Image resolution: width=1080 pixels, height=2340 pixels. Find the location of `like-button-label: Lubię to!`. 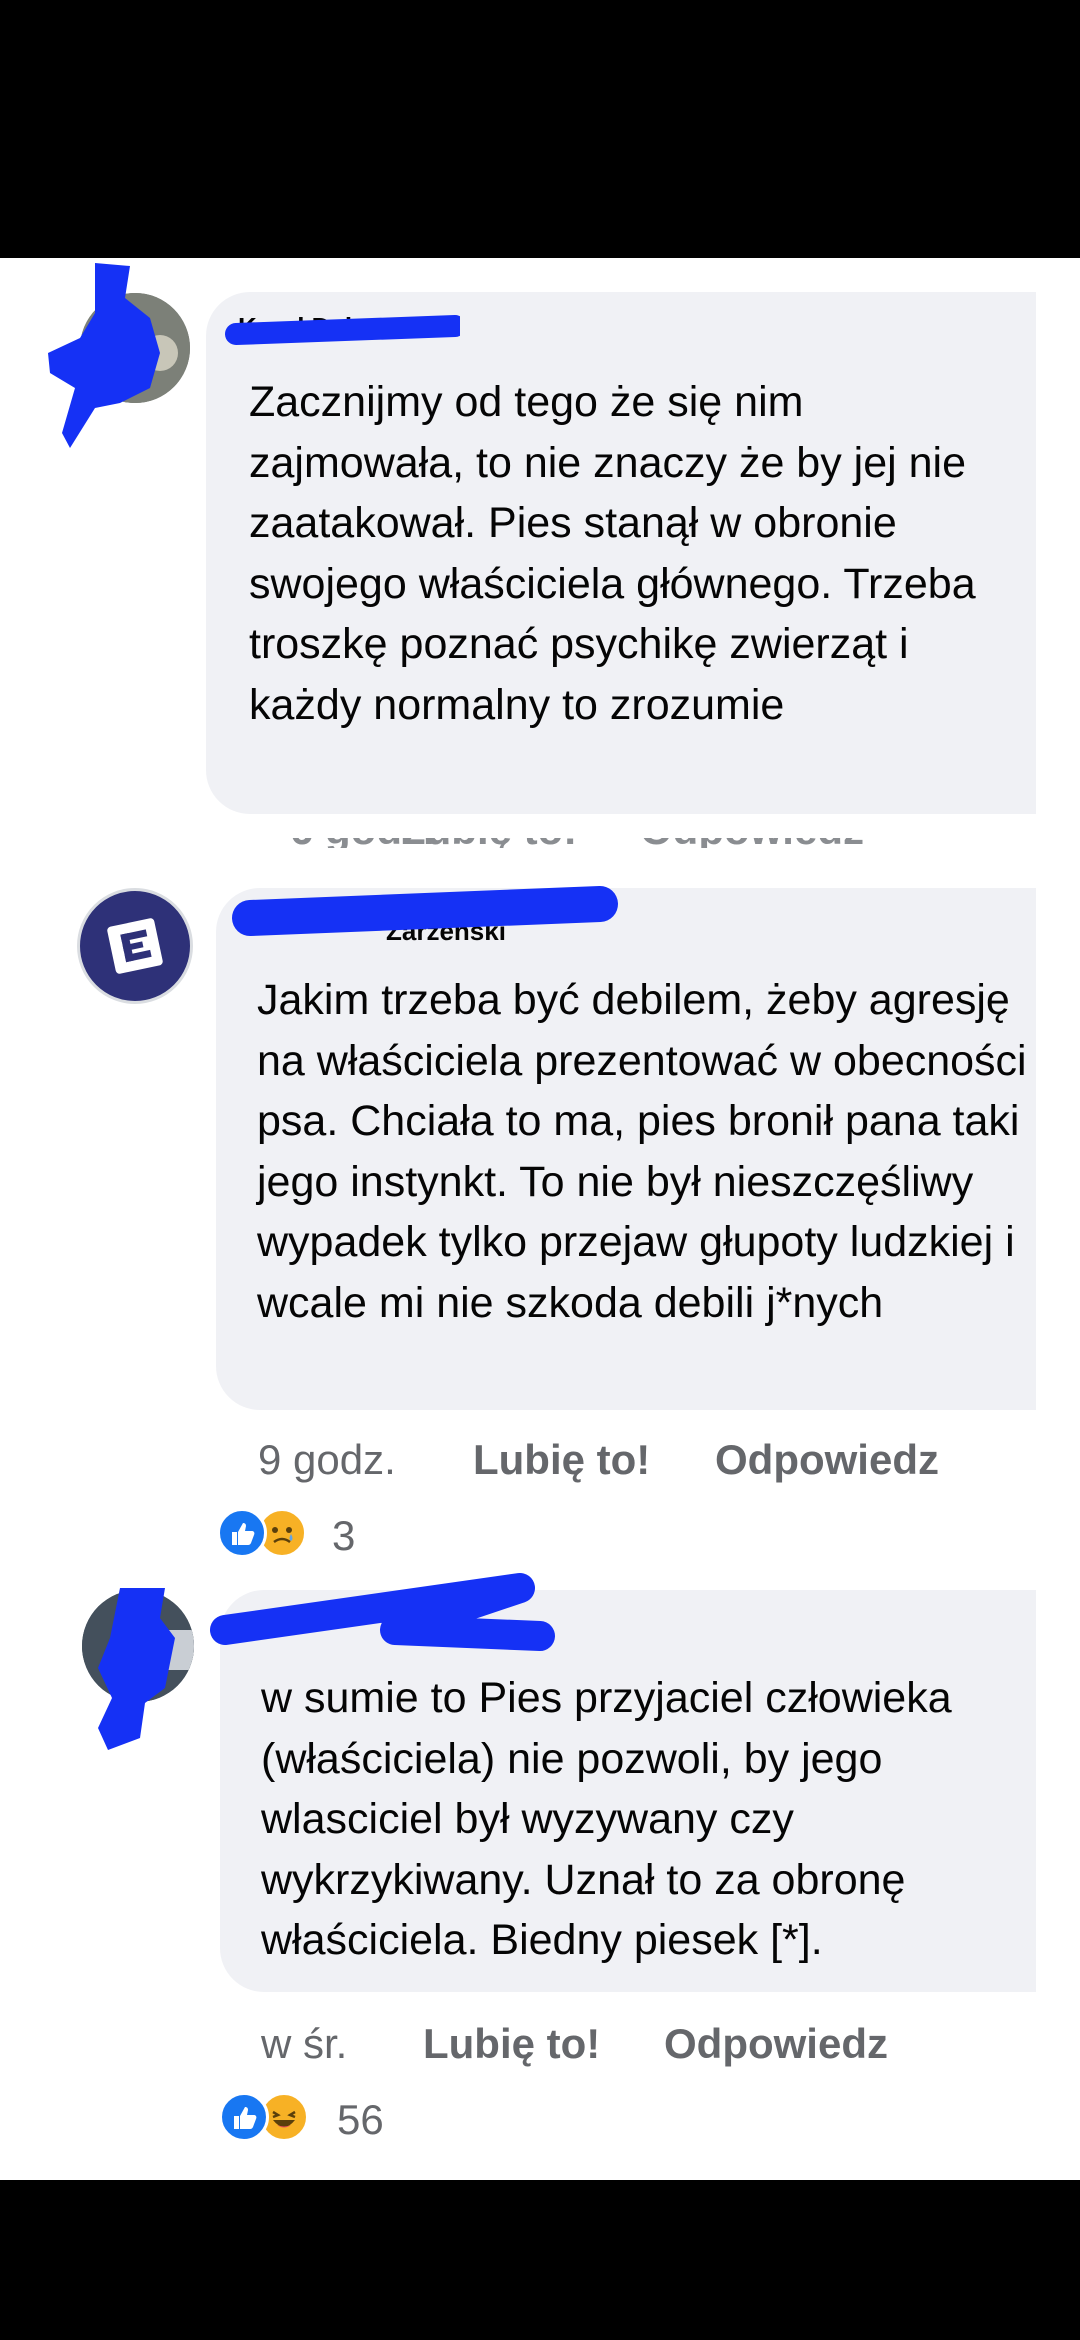

like-button-label: Lubię to! is located at coordinates (511, 2043).